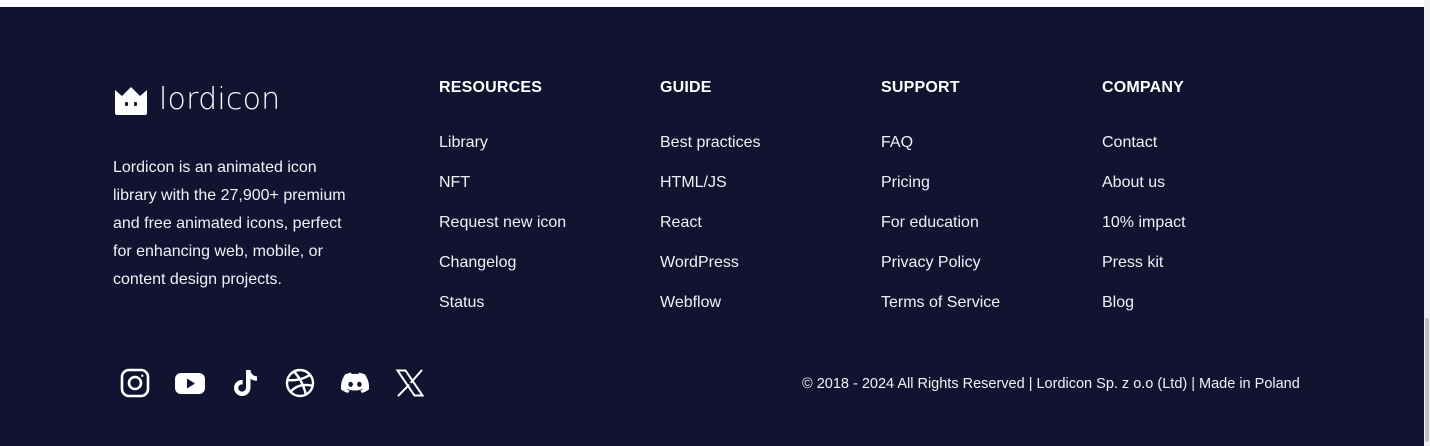 The image size is (1430, 446). Describe the element at coordinates (491, 87) in the screenshot. I see `column-title: RESOURCES` at that location.